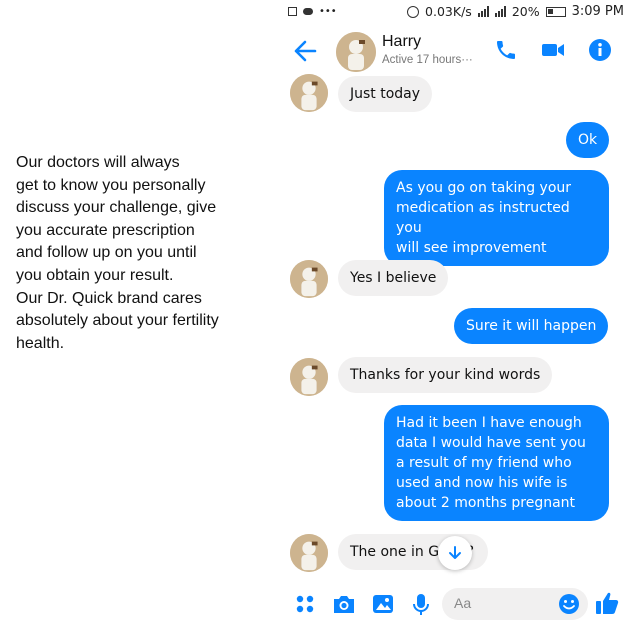  I want to click on emoji-icon, so click(569, 604).